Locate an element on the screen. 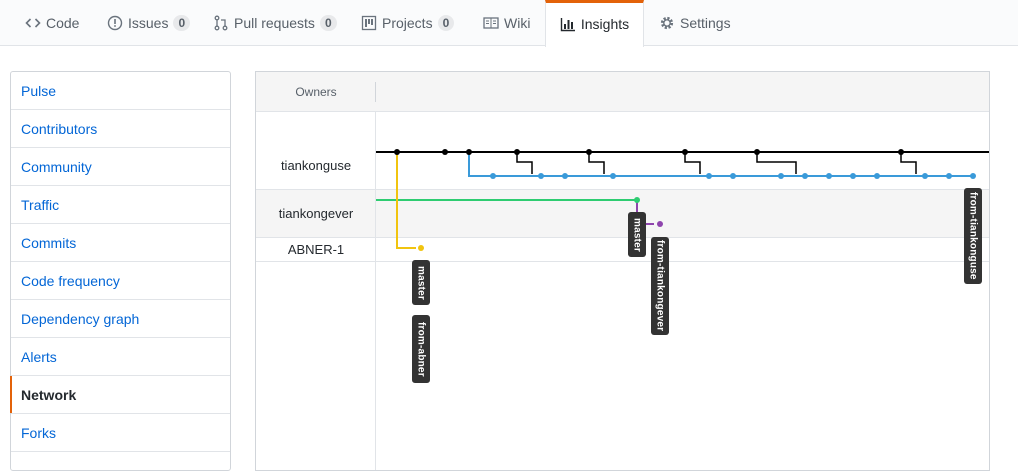 The width and height of the screenshot is (1018, 471). tab-settings-label: Settings is located at coordinates (705, 23).